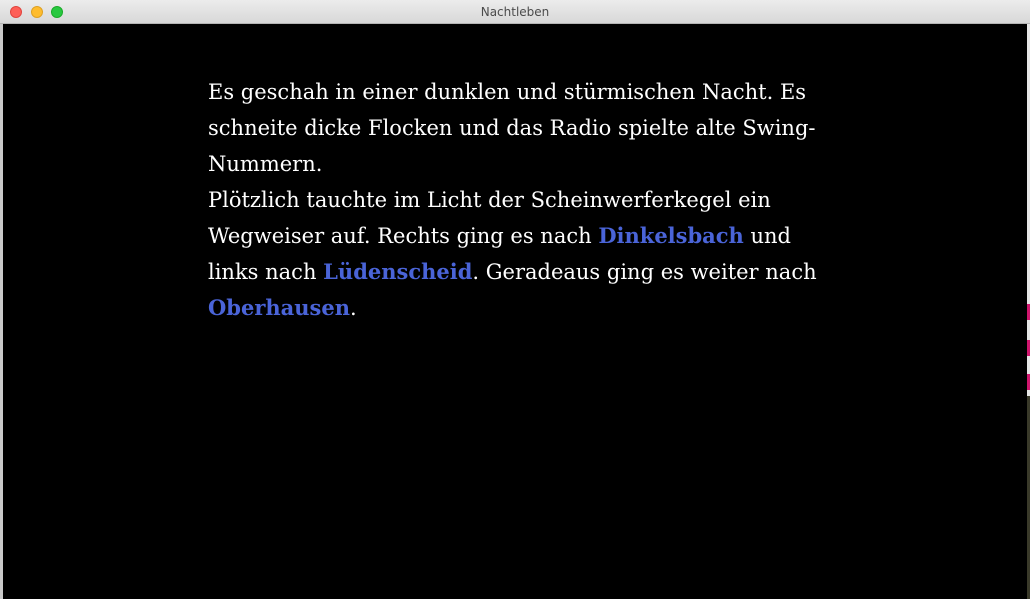 The width and height of the screenshot is (1030, 599). Describe the element at coordinates (644, 272) in the screenshot. I see `story-text-segment: . Geradeaus ging es weiter nach` at that location.